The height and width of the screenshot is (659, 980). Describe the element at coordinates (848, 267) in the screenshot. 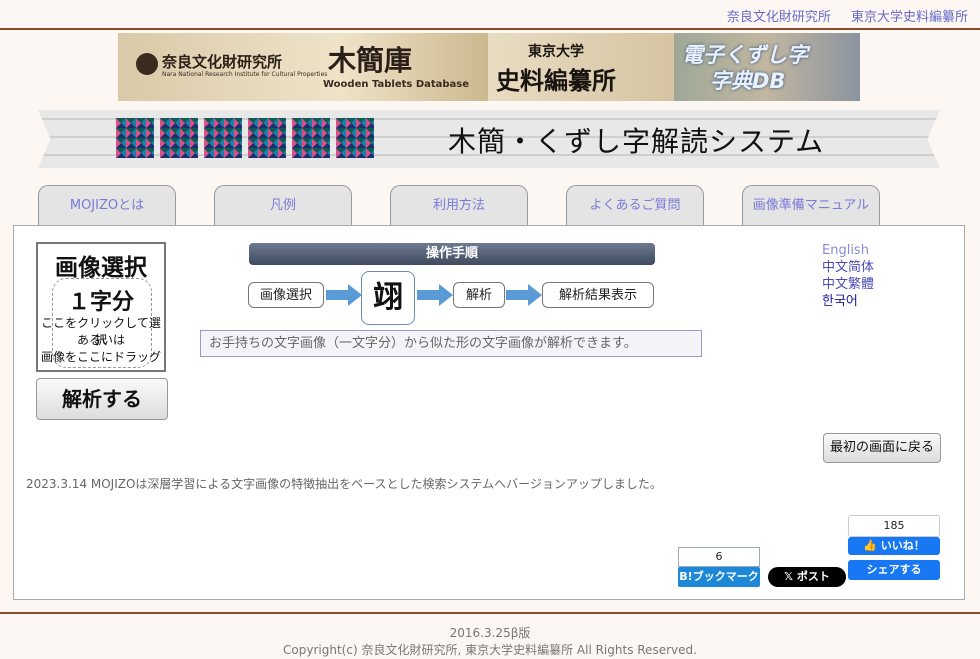

I see `lang-zh-hans: 中文简体` at that location.